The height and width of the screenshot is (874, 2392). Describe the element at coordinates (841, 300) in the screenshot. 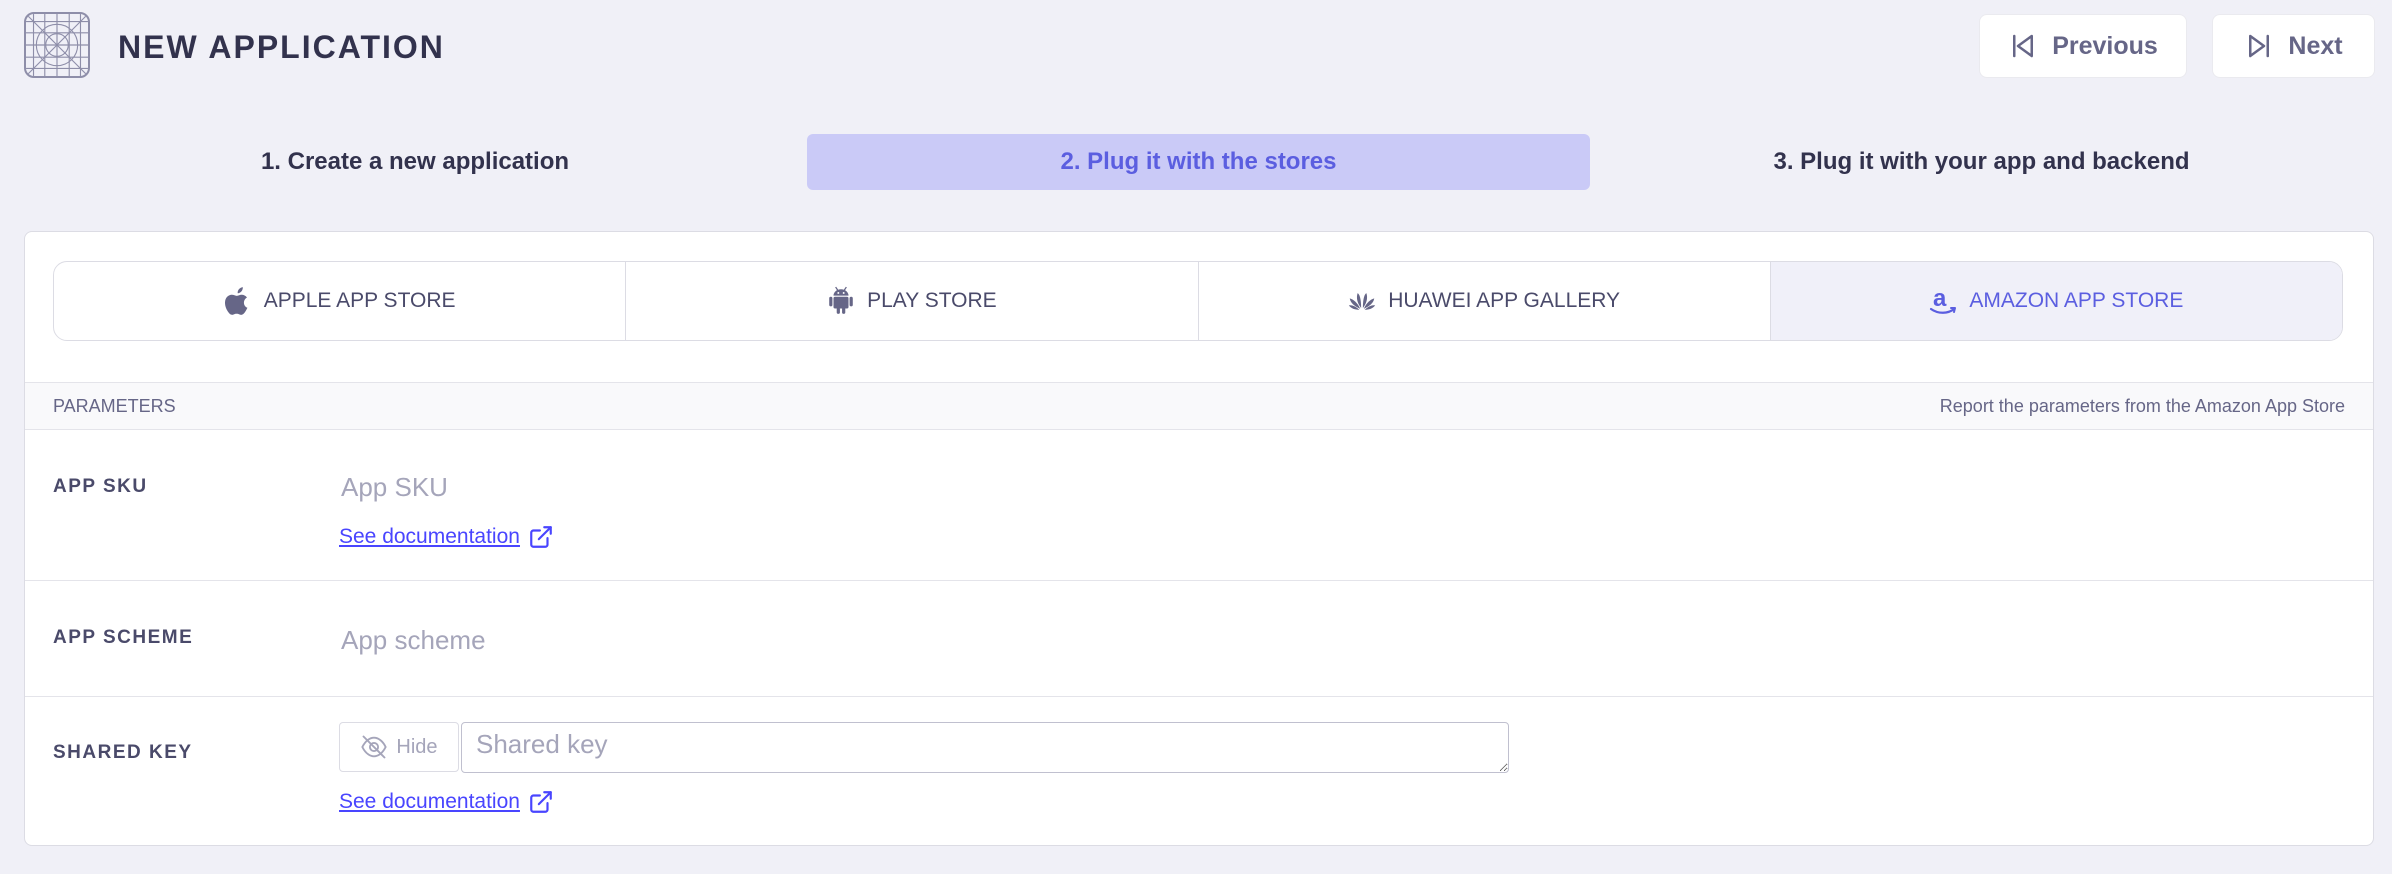

I see `android-icon` at that location.